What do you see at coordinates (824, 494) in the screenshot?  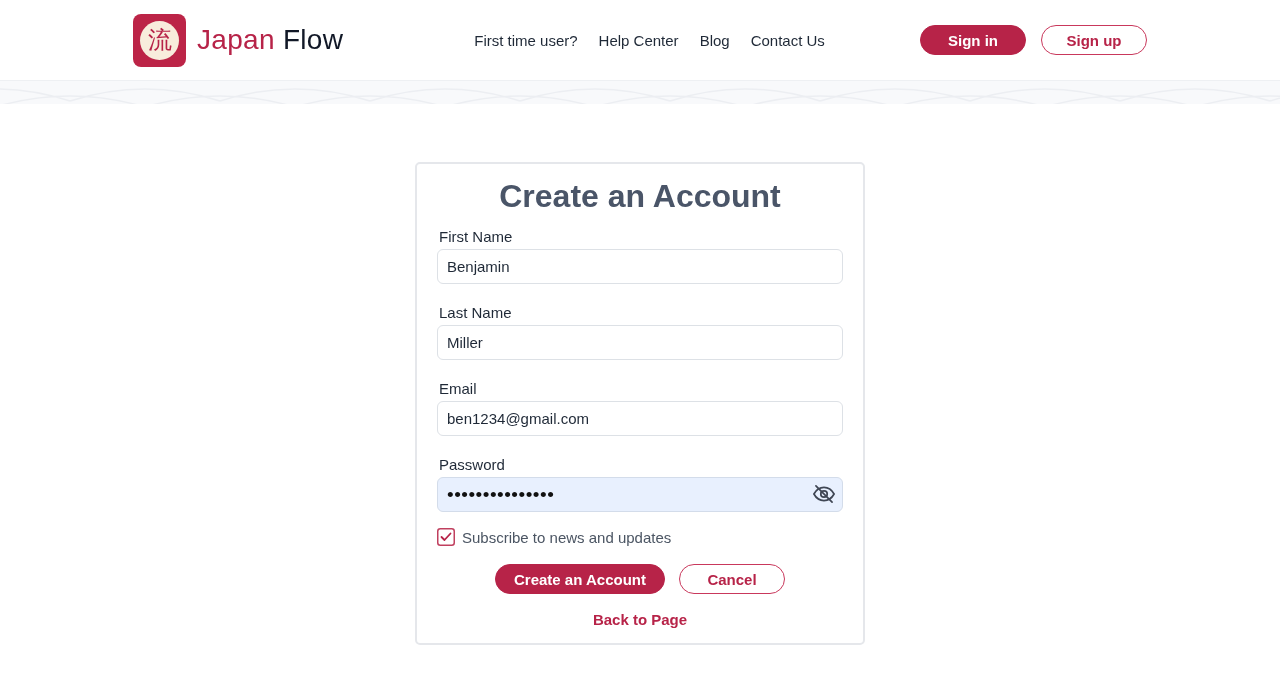 I see `eye-slash-icon` at bounding box center [824, 494].